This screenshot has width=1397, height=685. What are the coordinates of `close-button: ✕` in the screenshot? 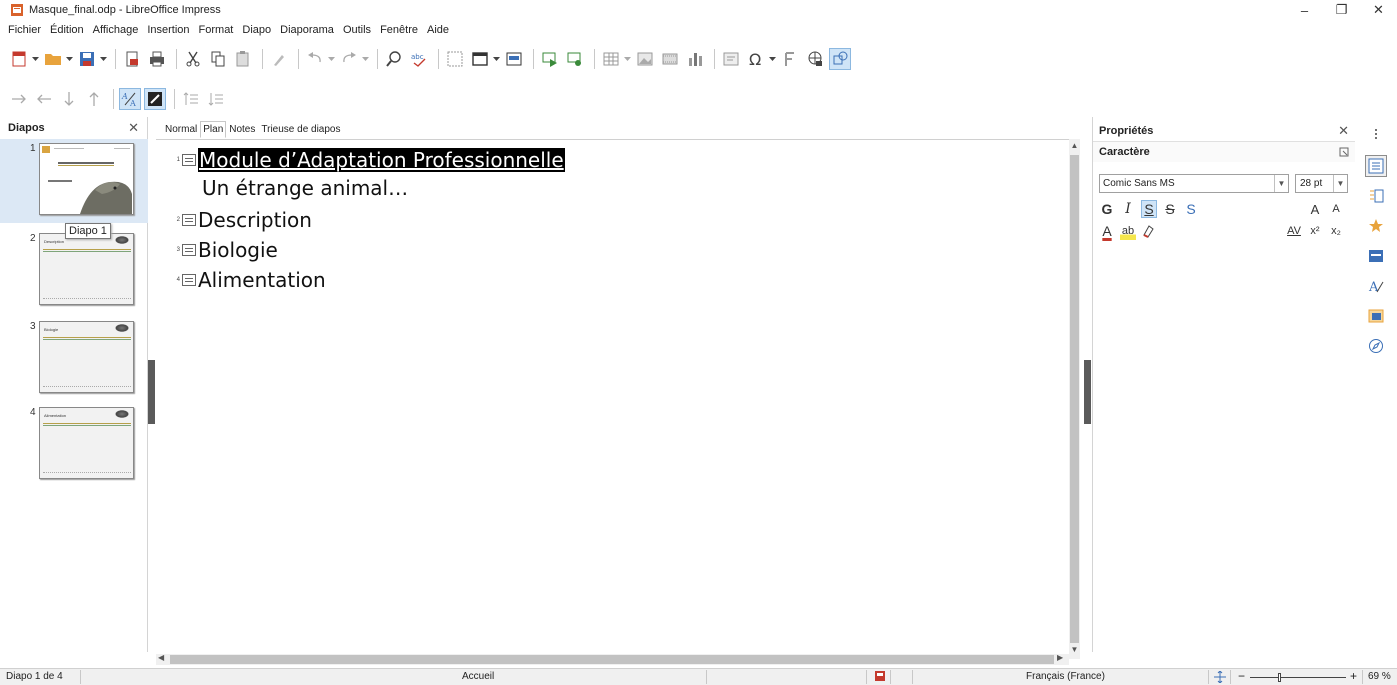 It's located at (1378, 10).